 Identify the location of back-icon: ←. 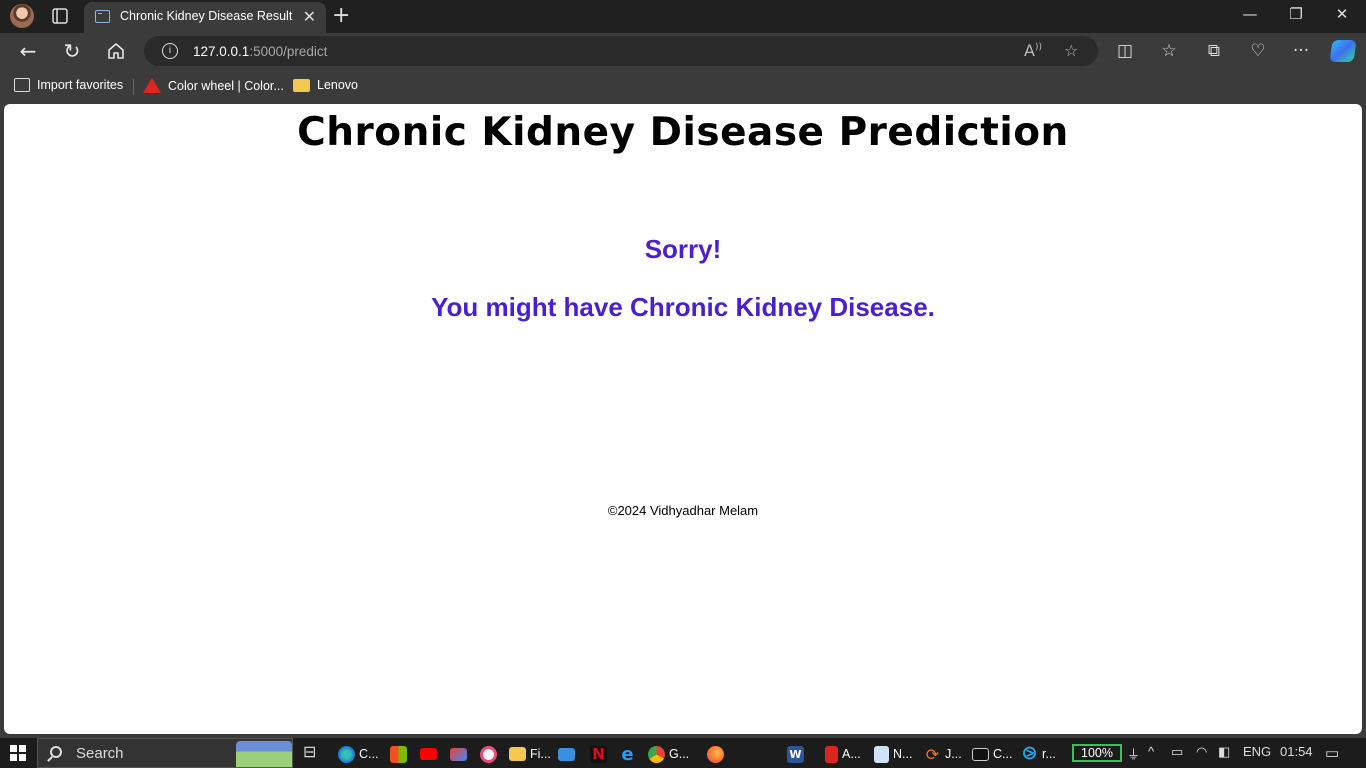
(28, 51).